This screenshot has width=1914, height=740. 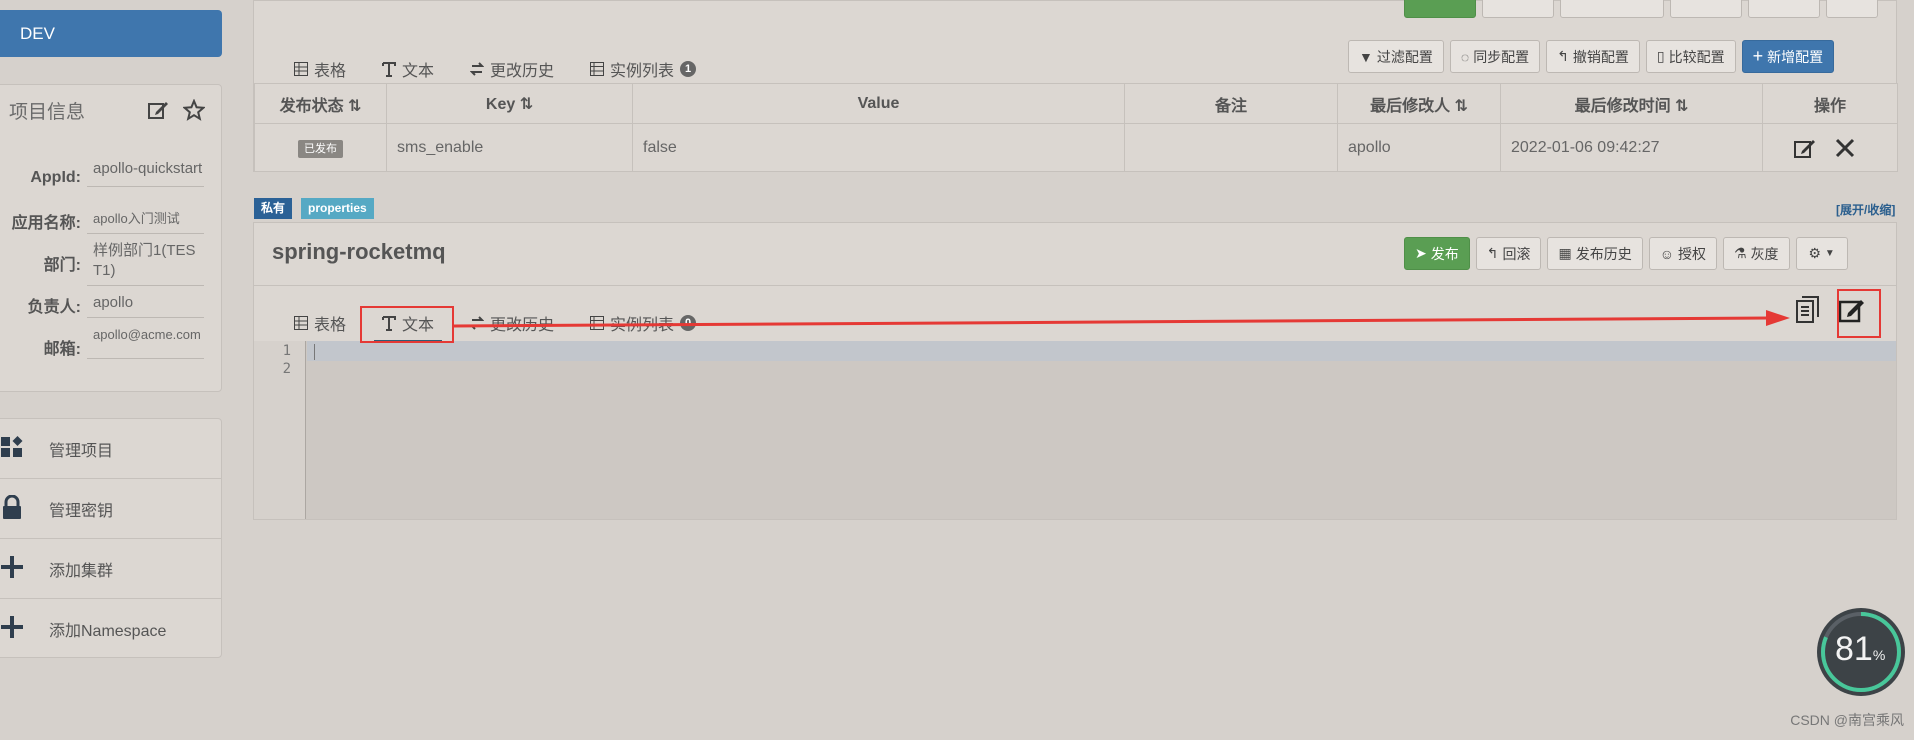 I want to click on send-icon: ➤, so click(x=1421, y=253).